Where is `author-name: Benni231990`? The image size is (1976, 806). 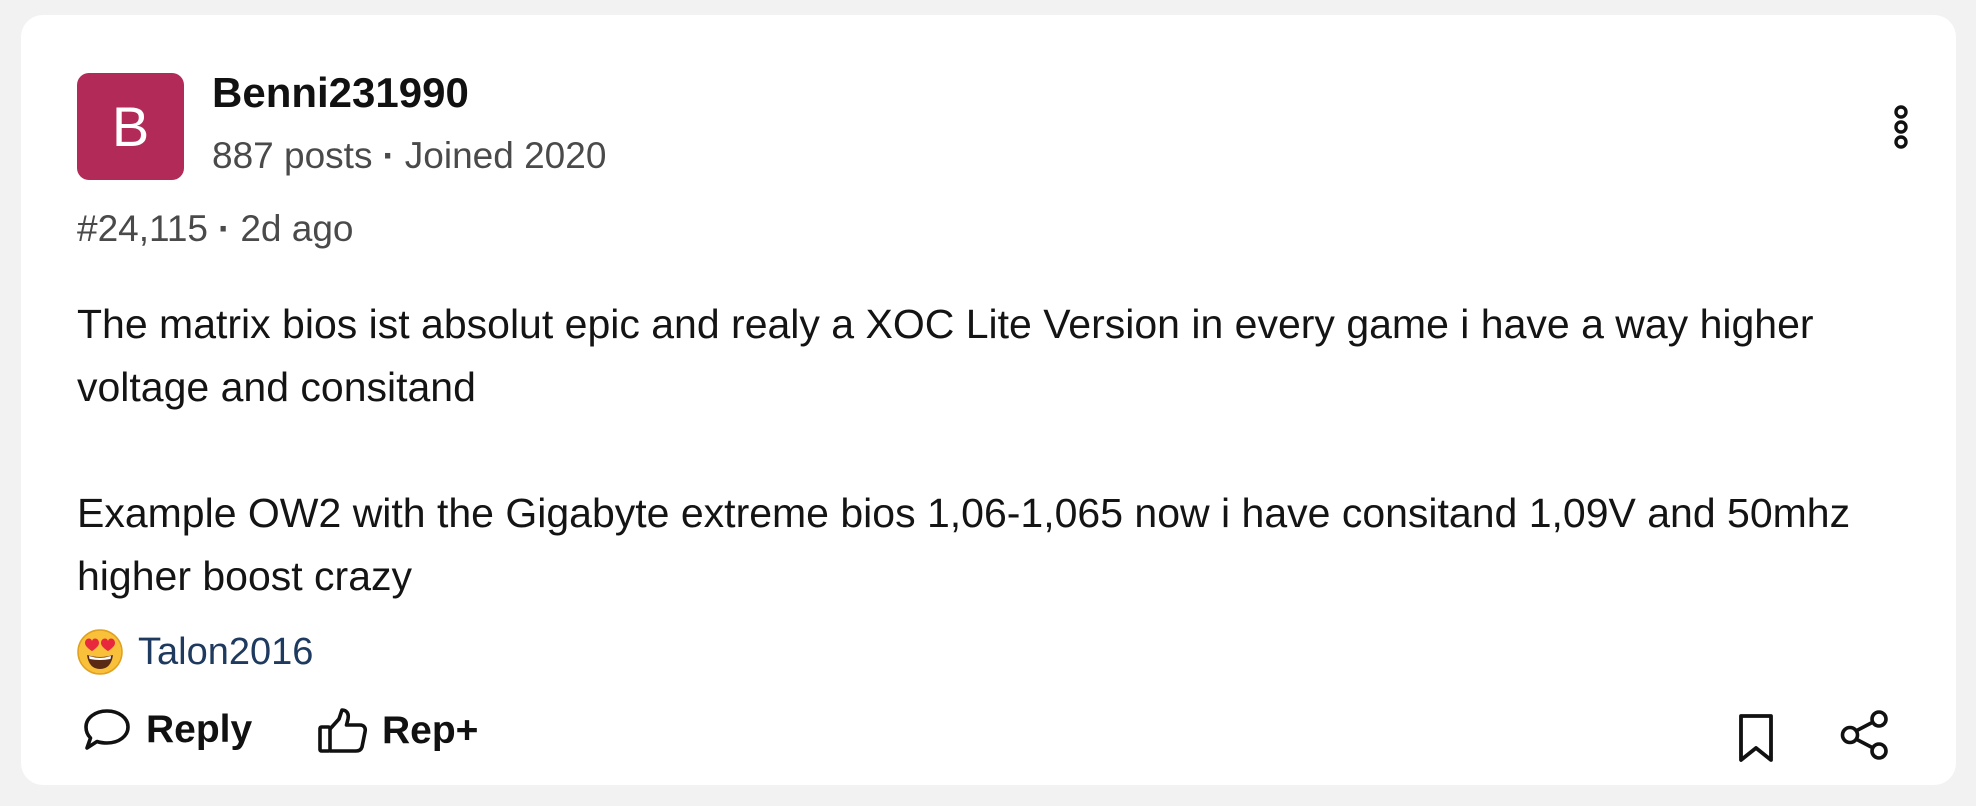 author-name: Benni231990 is located at coordinates (340, 93).